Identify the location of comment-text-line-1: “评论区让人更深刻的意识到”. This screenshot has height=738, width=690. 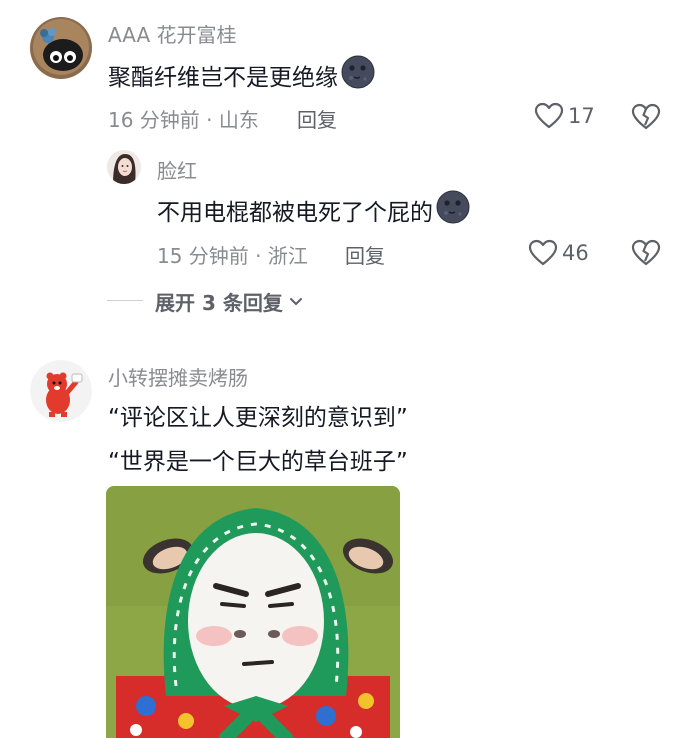
(258, 418).